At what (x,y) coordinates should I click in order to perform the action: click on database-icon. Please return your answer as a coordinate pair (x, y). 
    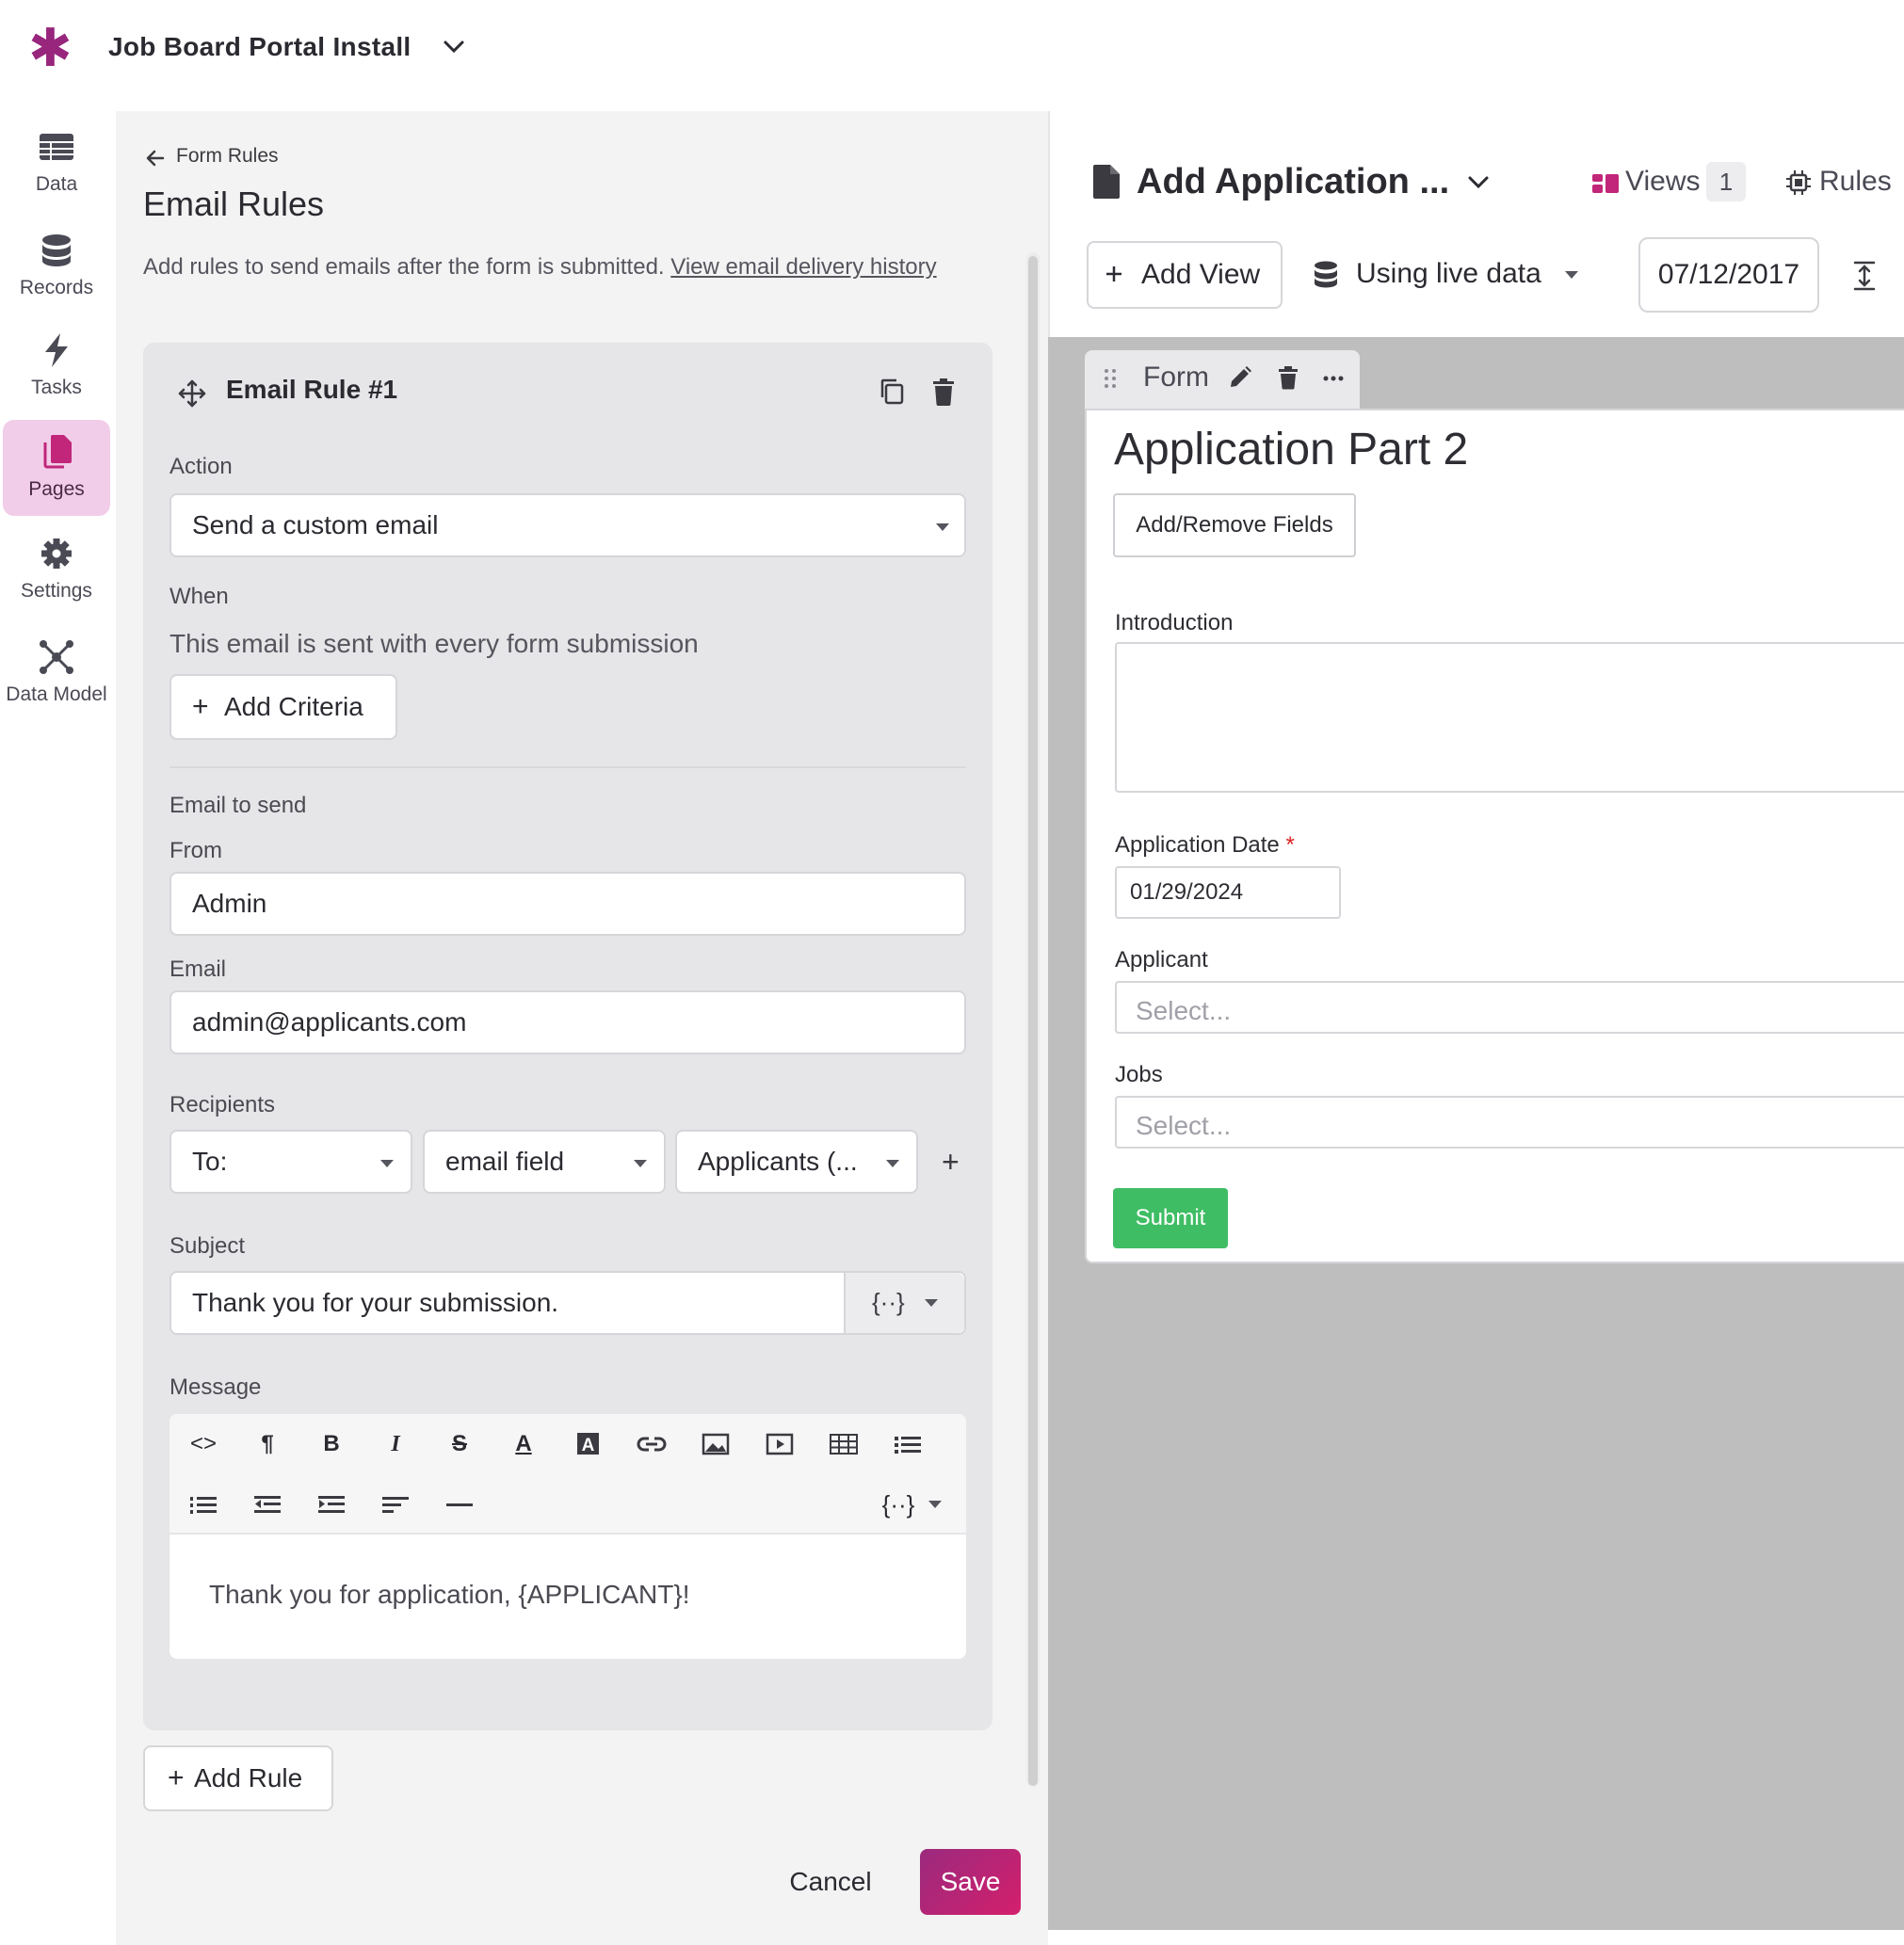
    Looking at the image, I should click on (1326, 275).